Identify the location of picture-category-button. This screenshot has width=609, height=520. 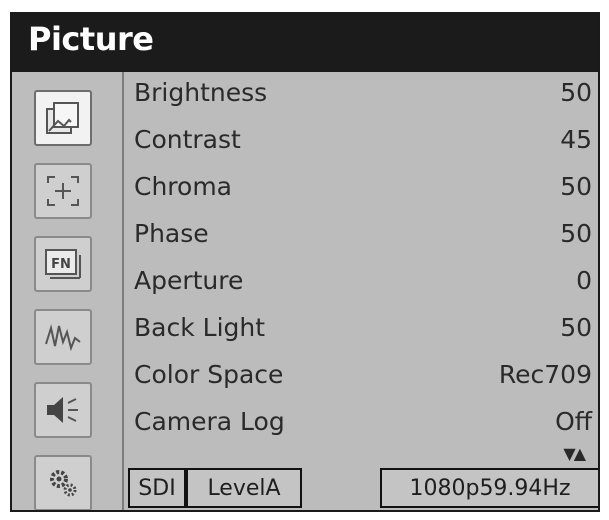
(63, 118).